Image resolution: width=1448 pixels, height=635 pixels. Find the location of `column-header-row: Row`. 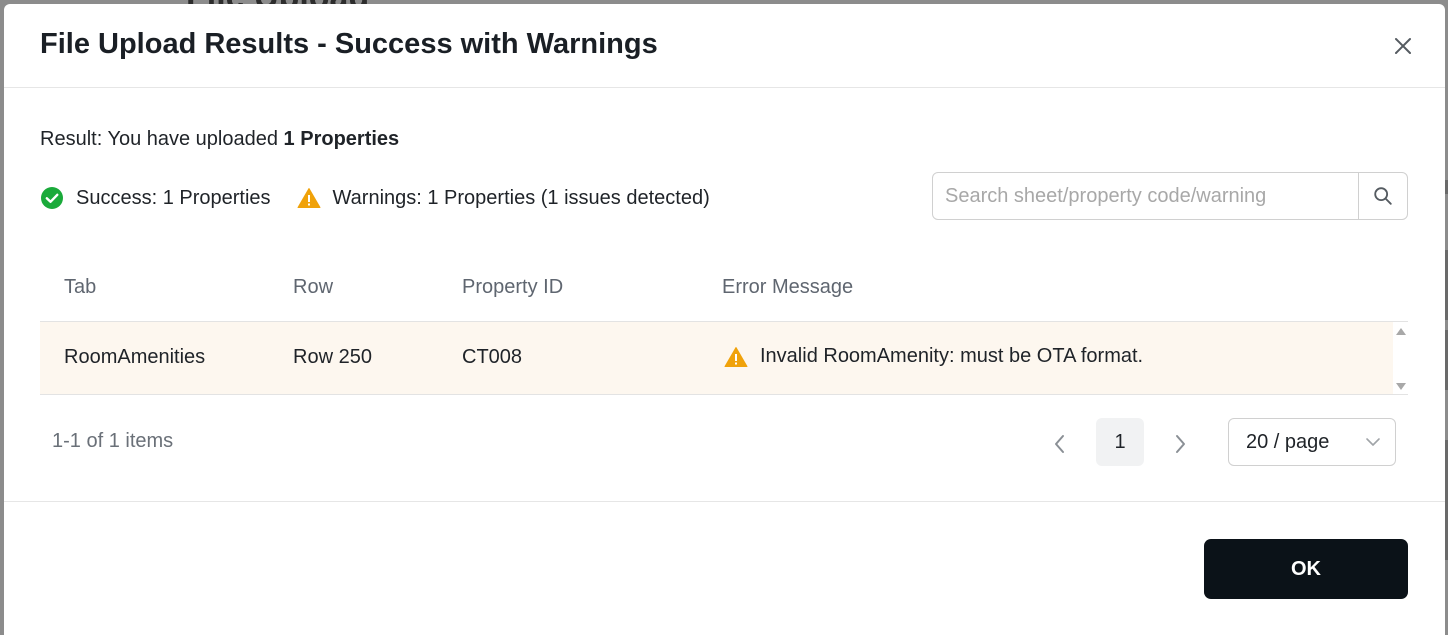

column-header-row: Row is located at coordinates (313, 287).